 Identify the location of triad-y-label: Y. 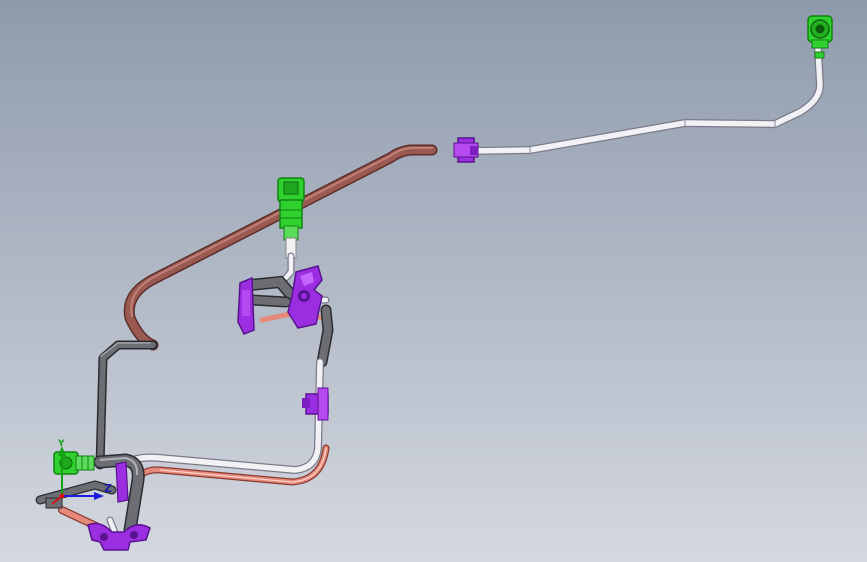
(61, 444).